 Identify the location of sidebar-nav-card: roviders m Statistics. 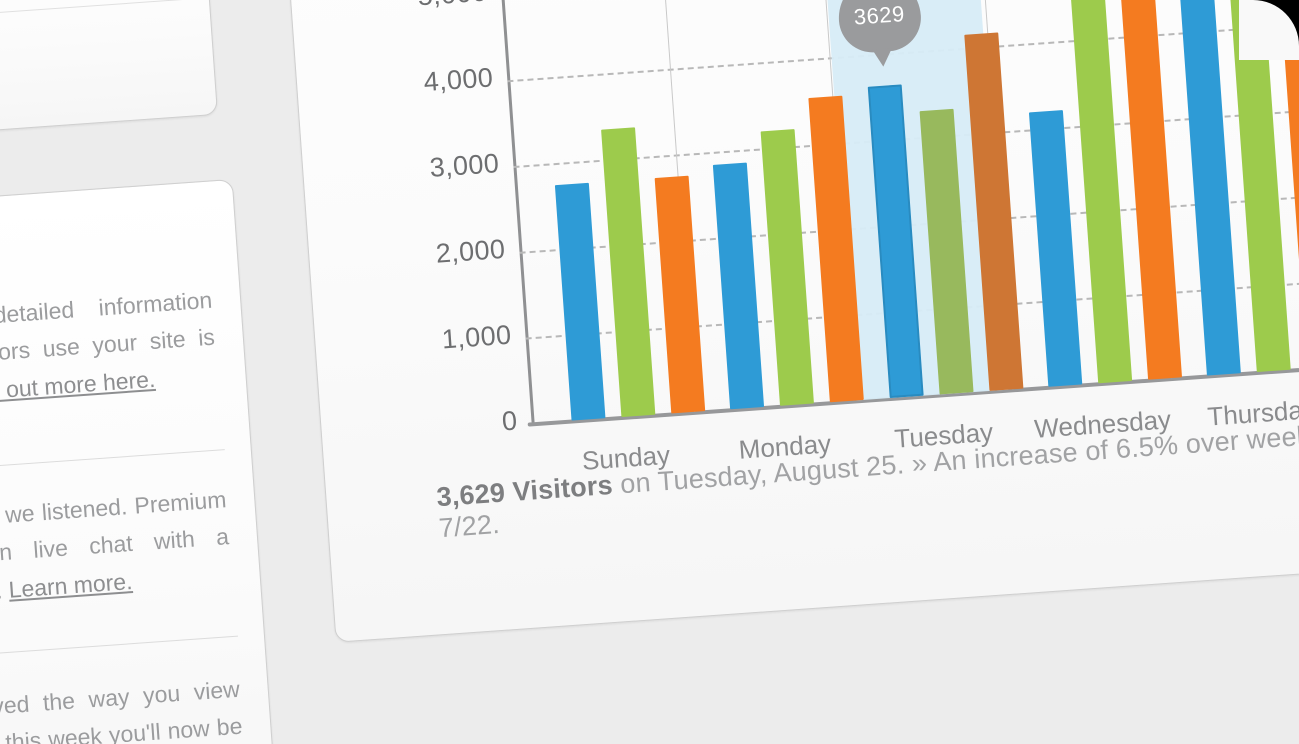
(109, 74).